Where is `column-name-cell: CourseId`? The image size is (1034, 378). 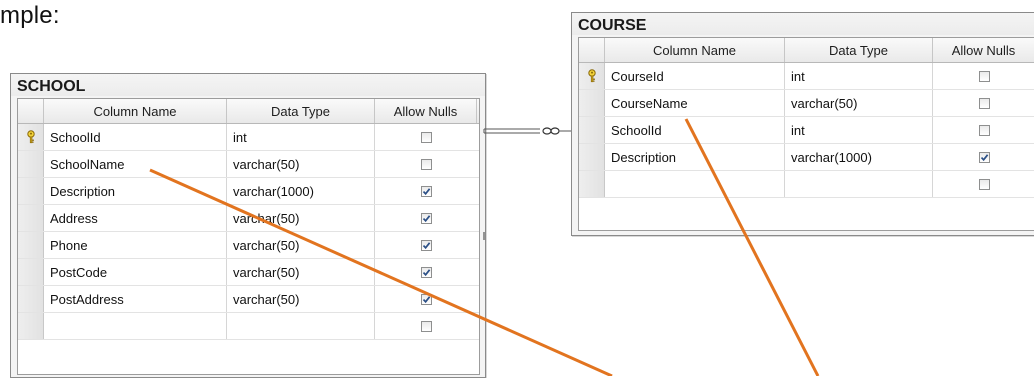
column-name-cell: CourseId is located at coordinates (695, 76).